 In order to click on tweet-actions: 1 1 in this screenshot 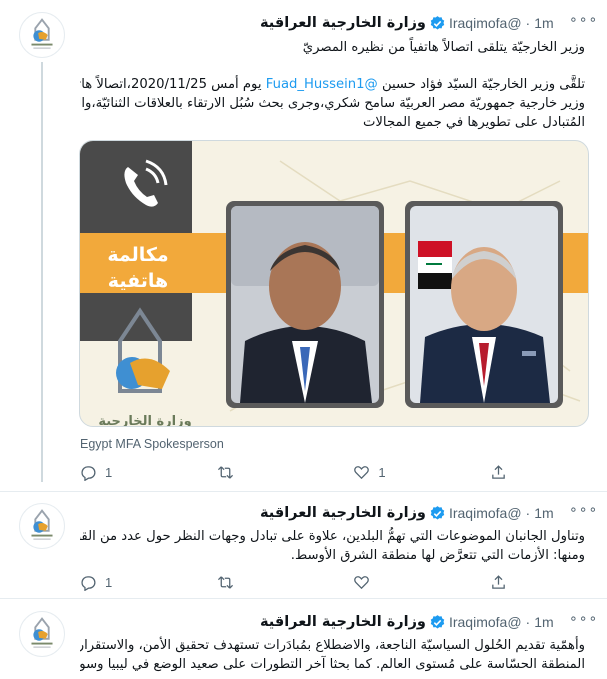, I will do `click(295, 472)`.